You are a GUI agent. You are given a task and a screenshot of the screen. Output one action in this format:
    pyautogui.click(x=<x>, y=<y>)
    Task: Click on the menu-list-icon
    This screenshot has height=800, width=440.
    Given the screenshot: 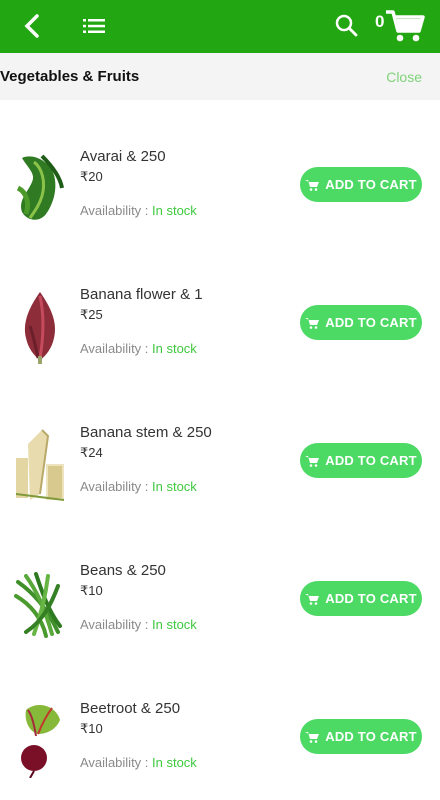 What is the action you would take?
    pyautogui.click(x=94, y=26)
    